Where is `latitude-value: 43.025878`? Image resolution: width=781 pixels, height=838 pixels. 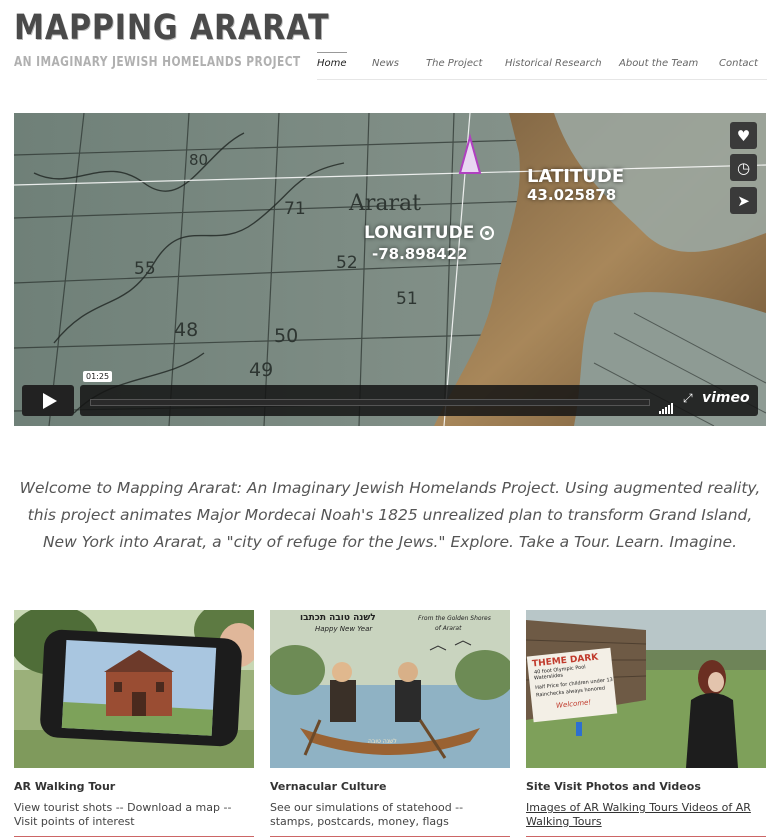 latitude-value: 43.025878 is located at coordinates (572, 195).